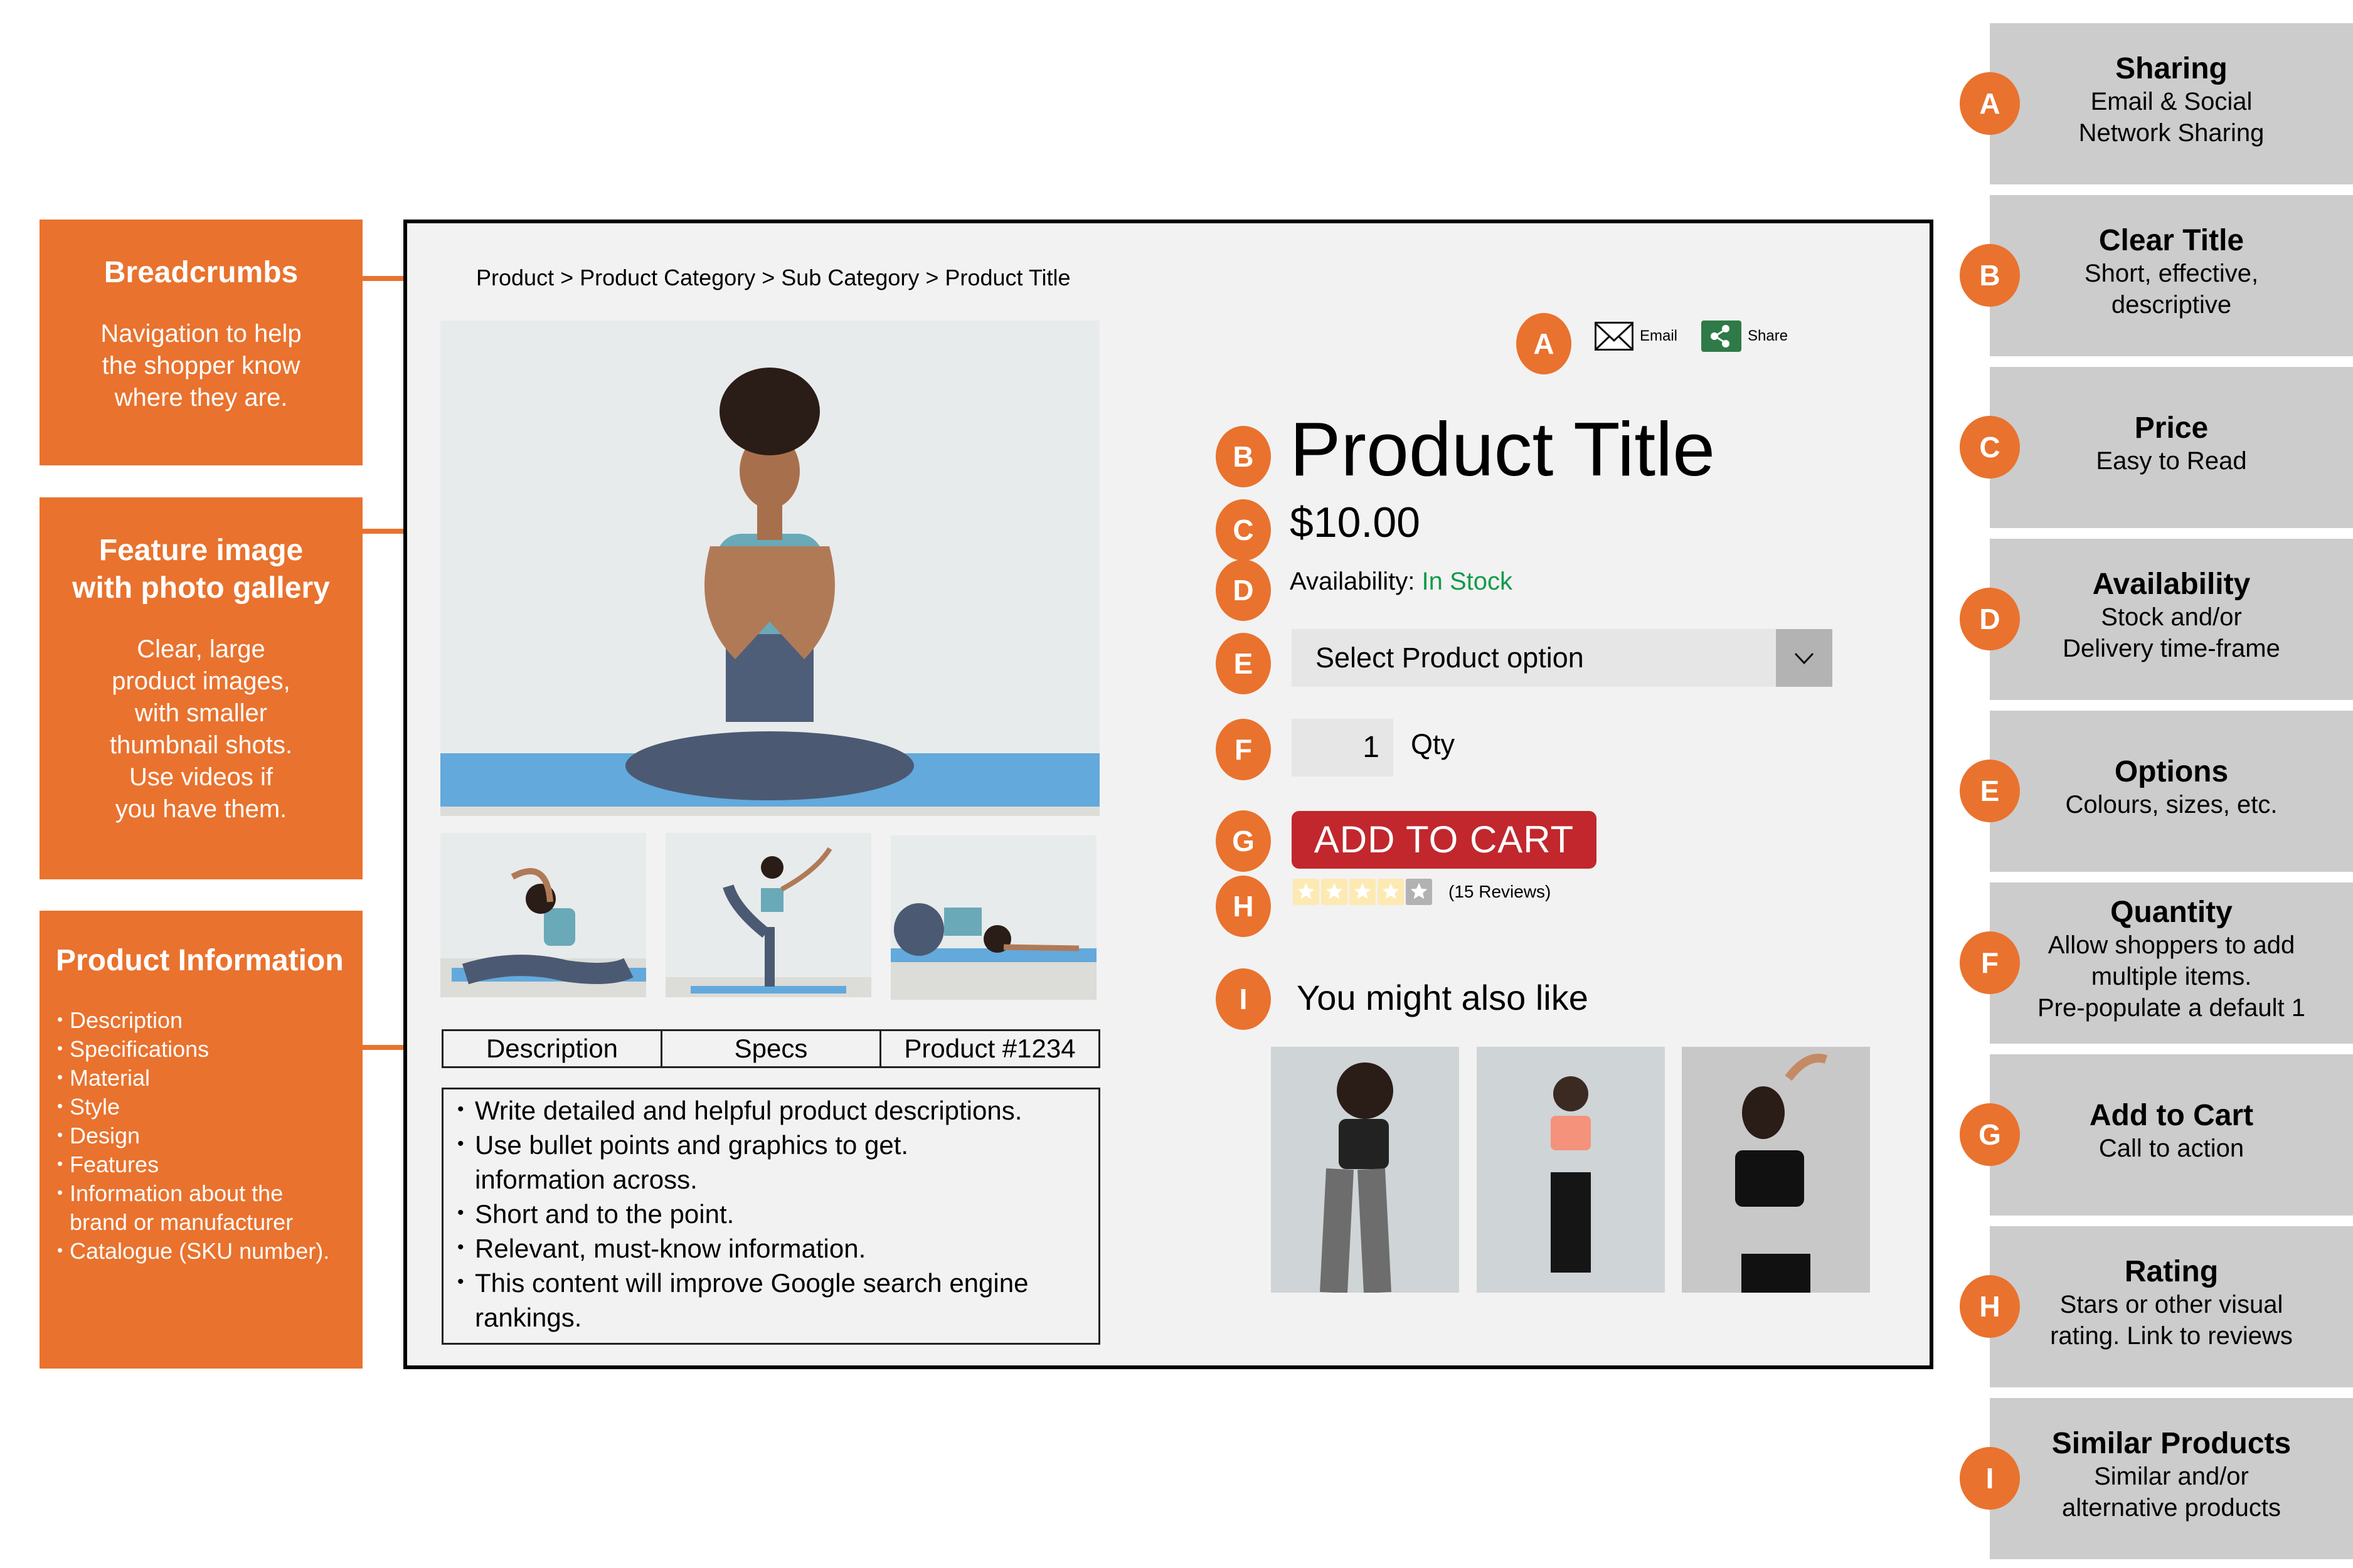 Image resolution: width=2353 pixels, height=1568 pixels. What do you see at coordinates (1990, 1134) in the screenshot?
I see `legend-badge-g: G` at bounding box center [1990, 1134].